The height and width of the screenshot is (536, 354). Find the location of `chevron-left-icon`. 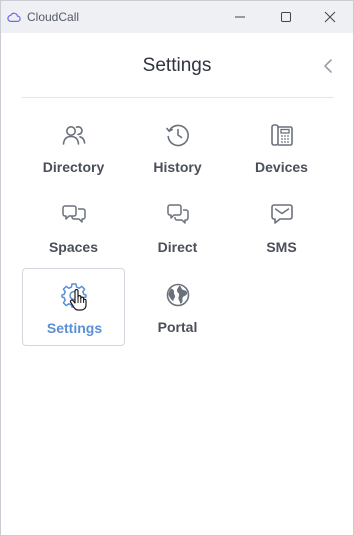

chevron-left-icon is located at coordinates (328, 66).